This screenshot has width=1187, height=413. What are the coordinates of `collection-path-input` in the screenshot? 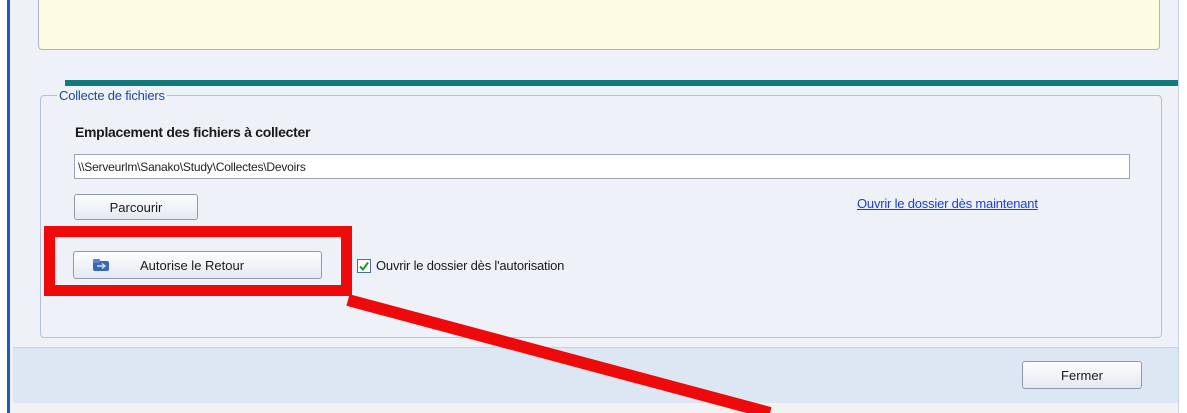 It's located at (602, 166).